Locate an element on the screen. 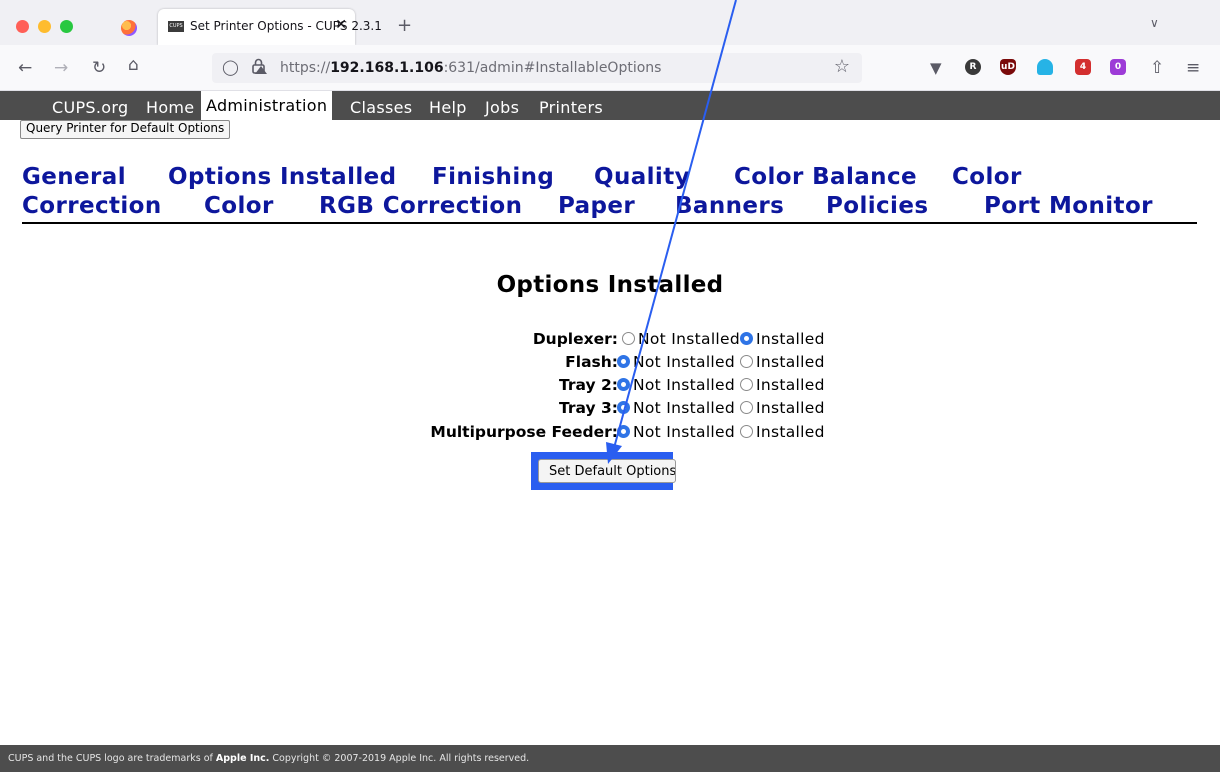 This screenshot has height=772, width=1220. extension-badge-icon: 0 is located at coordinates (1118, 67).